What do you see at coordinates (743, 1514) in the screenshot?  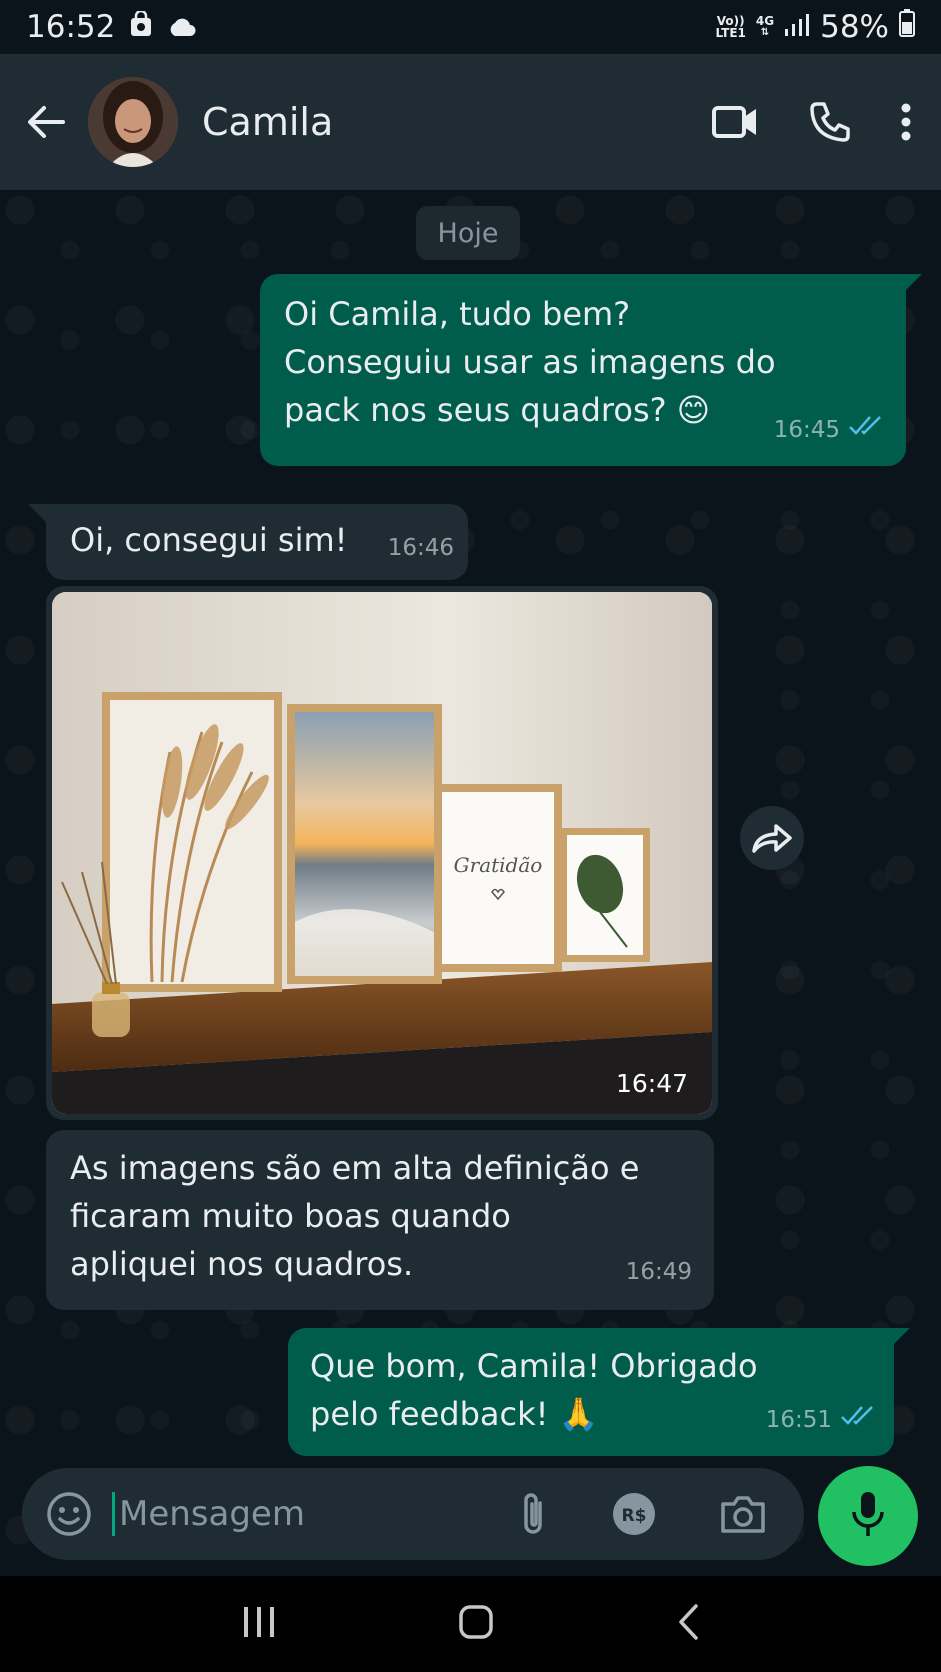 I see `camera-icon` at bounding box center [743, 1514].